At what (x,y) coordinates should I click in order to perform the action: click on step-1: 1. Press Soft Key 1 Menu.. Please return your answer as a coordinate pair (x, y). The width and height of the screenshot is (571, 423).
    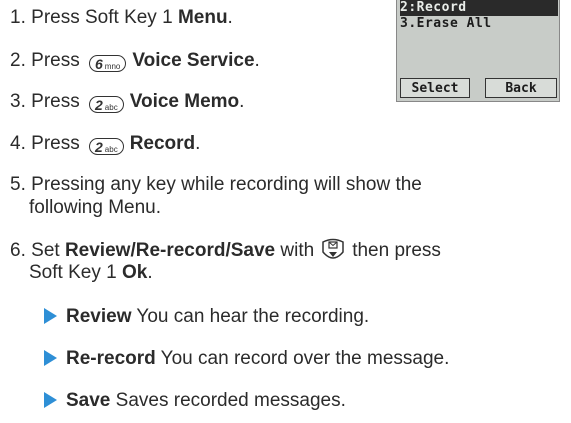
    Looking at the image, I should click on (121, 17).